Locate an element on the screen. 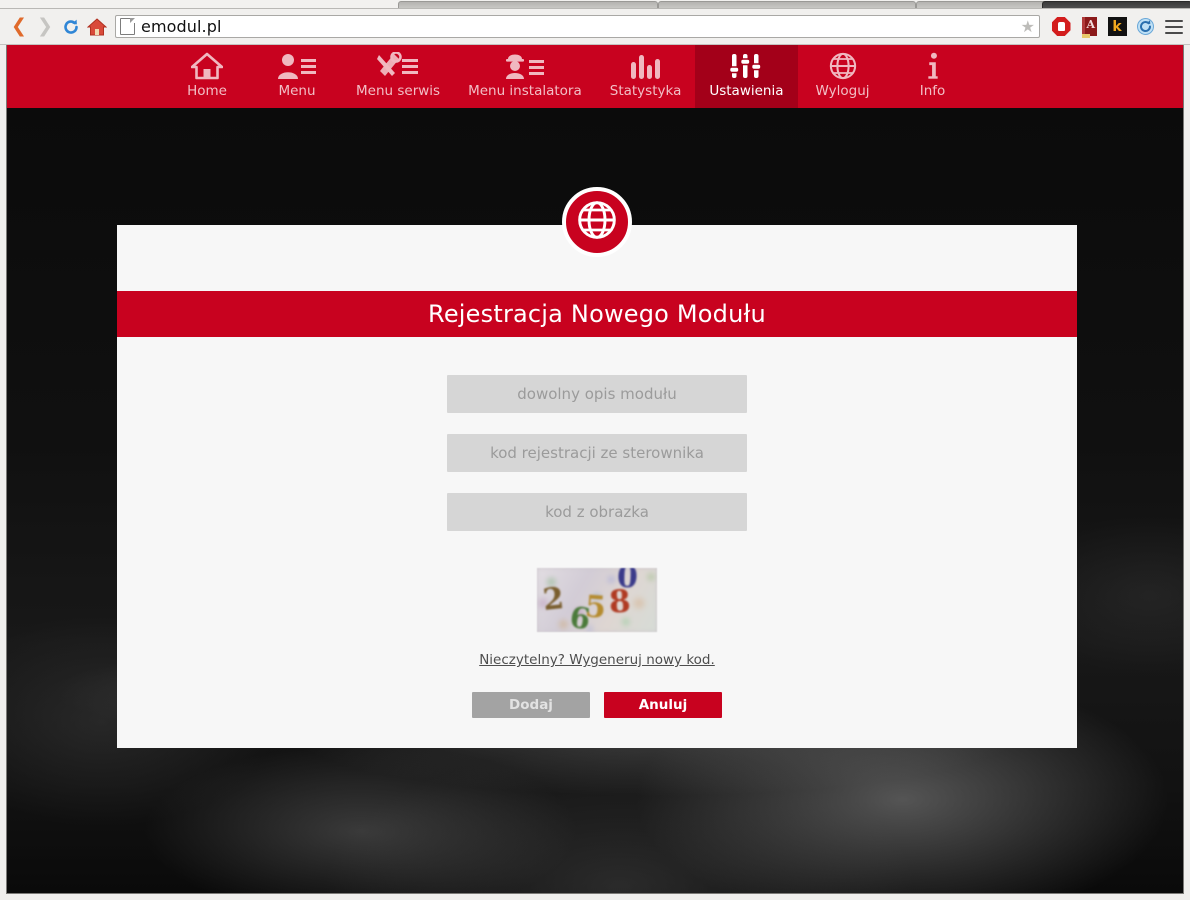  nav-item-ustawienia: Ustawienia is located at coordinates (746, 76).